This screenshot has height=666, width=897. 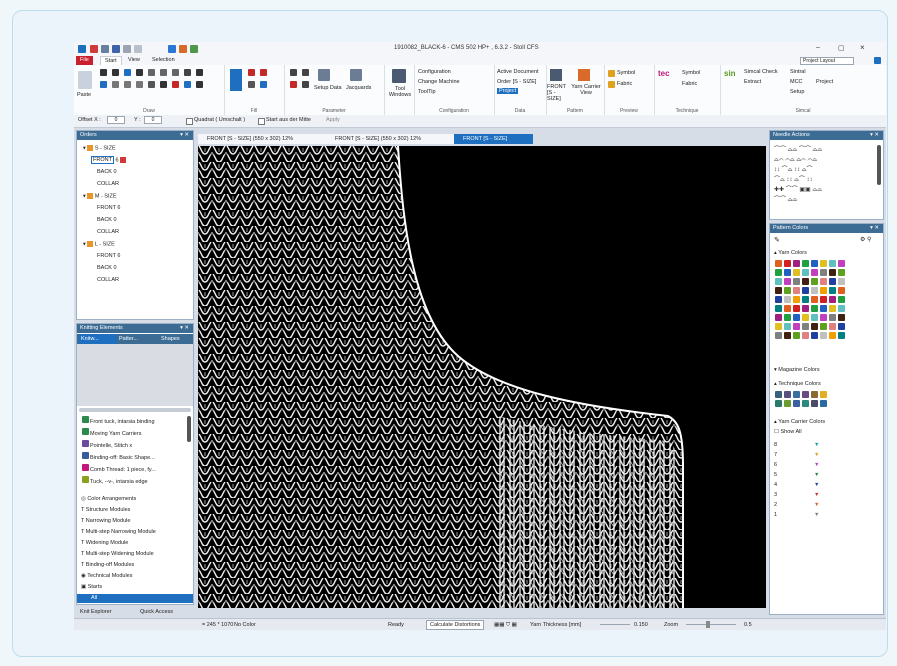 What do you see at coordinates (761, 72) in the screenshot?
I see `simcal-check-button: Simcal Check` at bounding box center [761, 72].